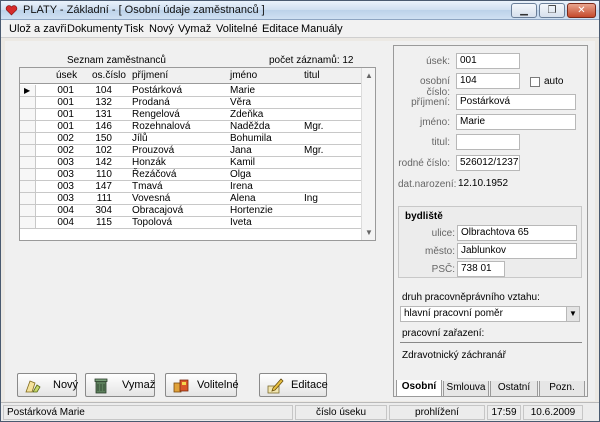  Describe the element at coordinates (151, 198) in the screenshot. I see `cell-prijmeni: Vovesná` at that location.